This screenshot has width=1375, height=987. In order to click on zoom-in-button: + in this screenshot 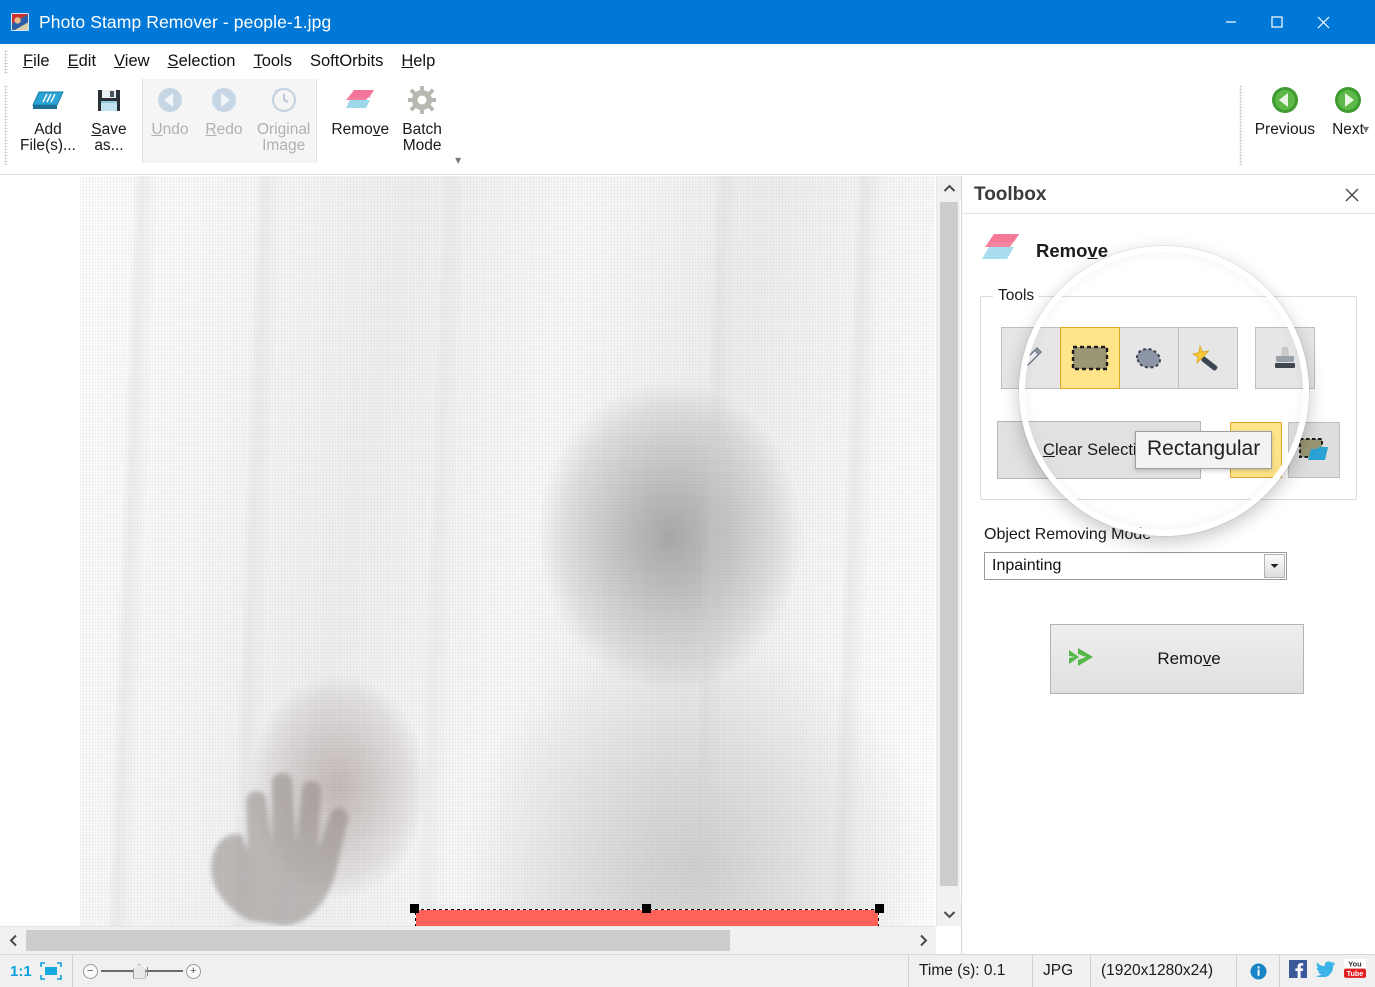, I will do `click(193, 971)`.